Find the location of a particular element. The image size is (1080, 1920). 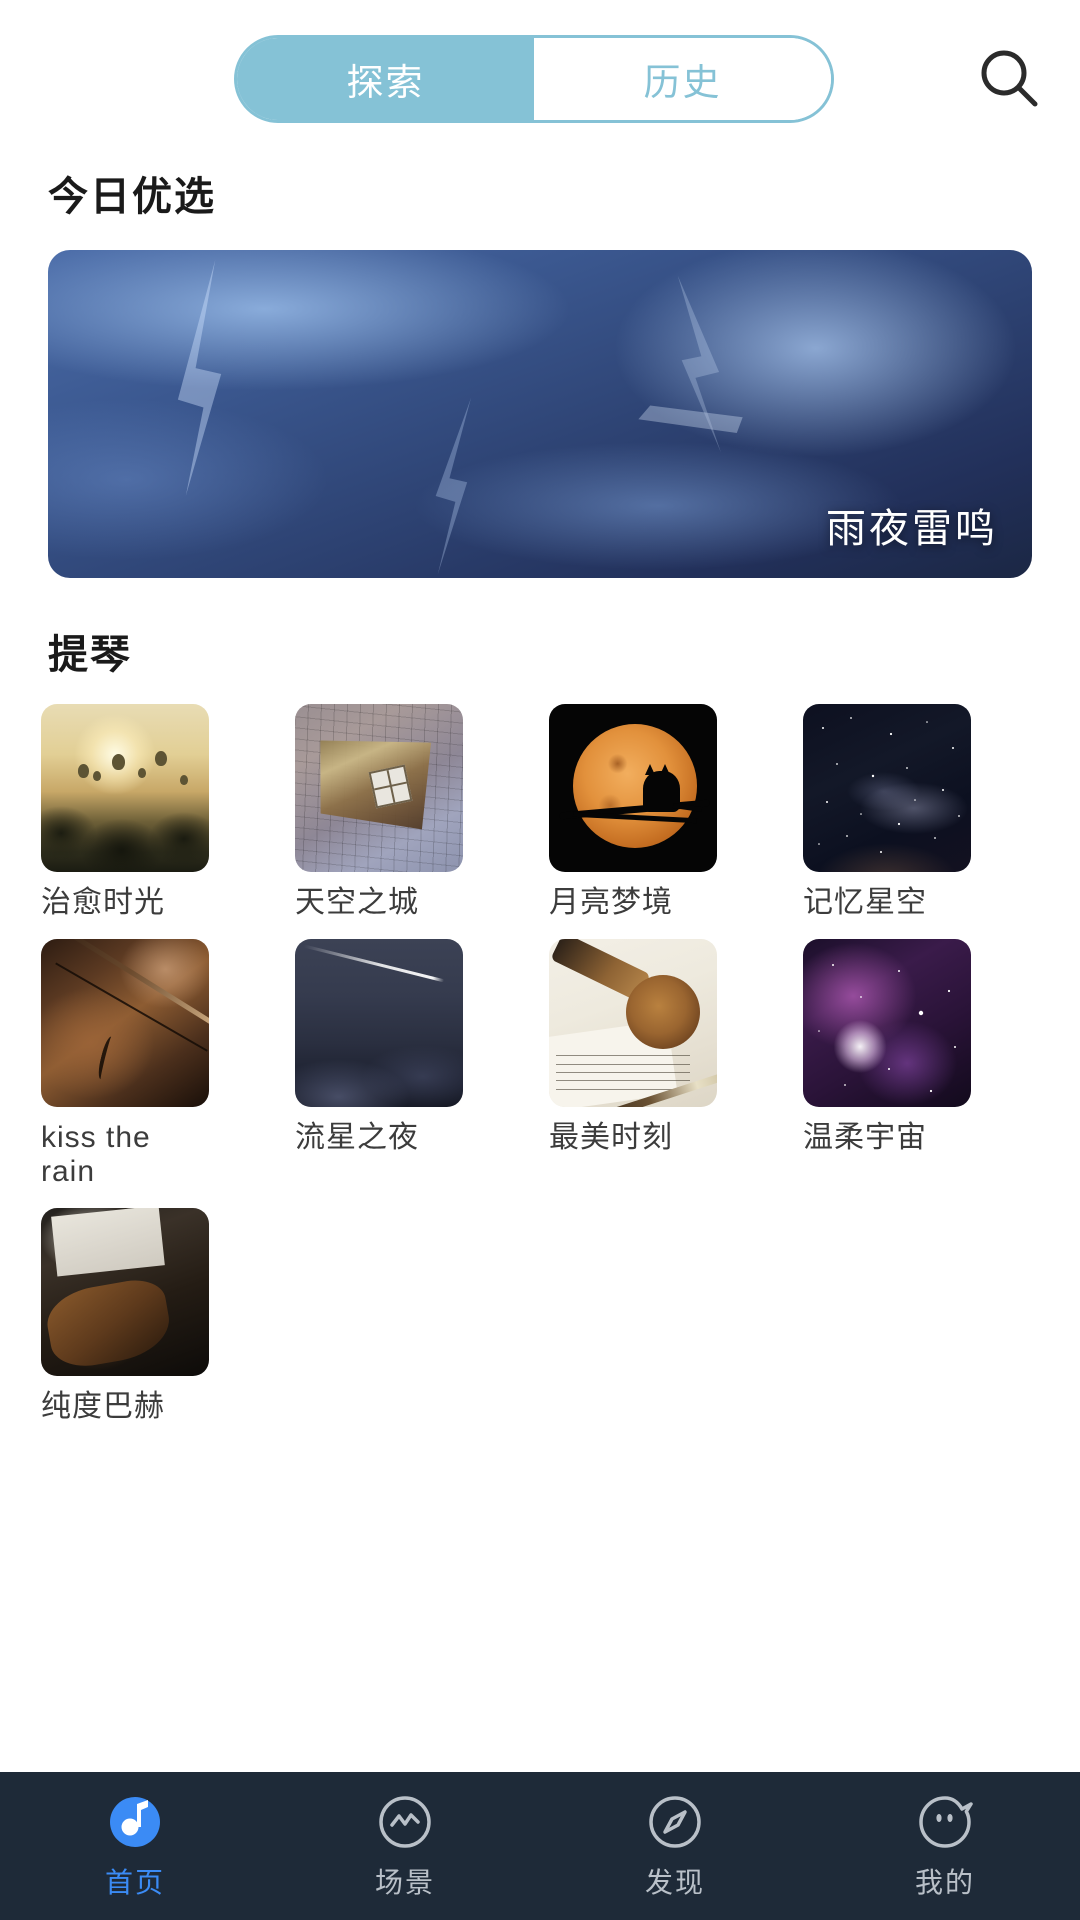

nav-item-discover: 发现 is located at coordinates (675, 1846).